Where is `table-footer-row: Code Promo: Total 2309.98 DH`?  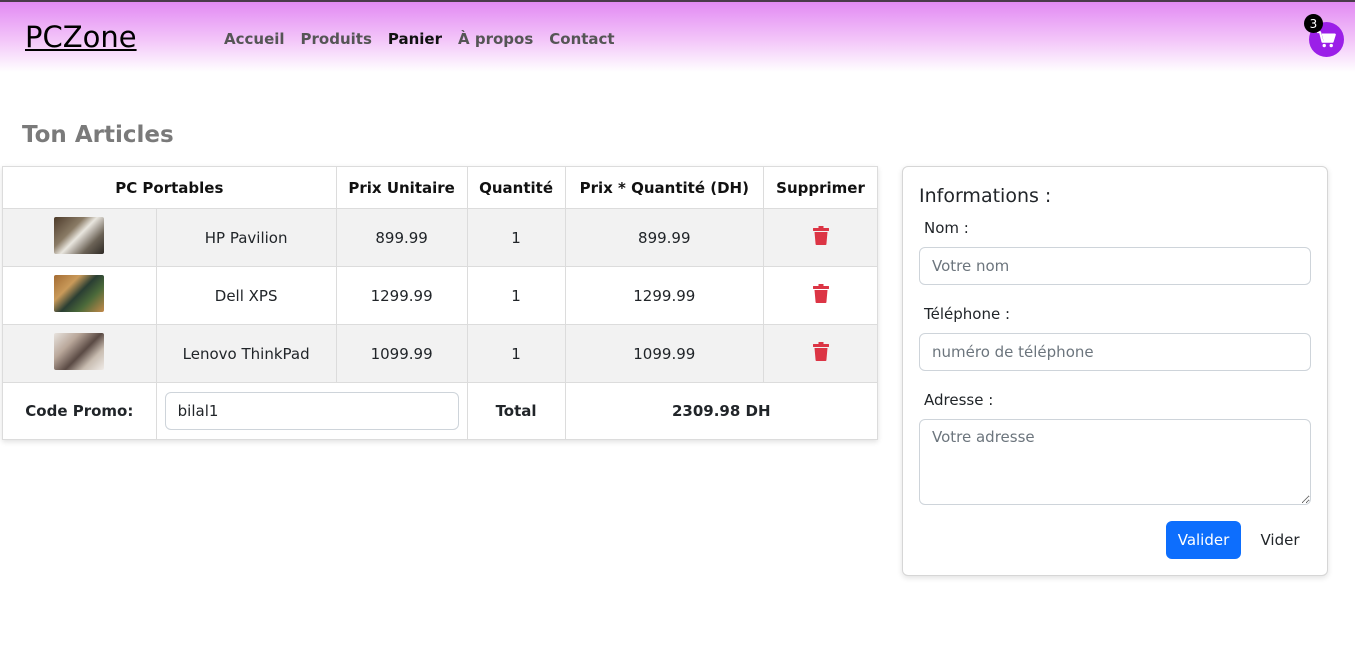 table-footer-row: Code Promo: Total 2309.98 DH is located at coordinates (440, 411).